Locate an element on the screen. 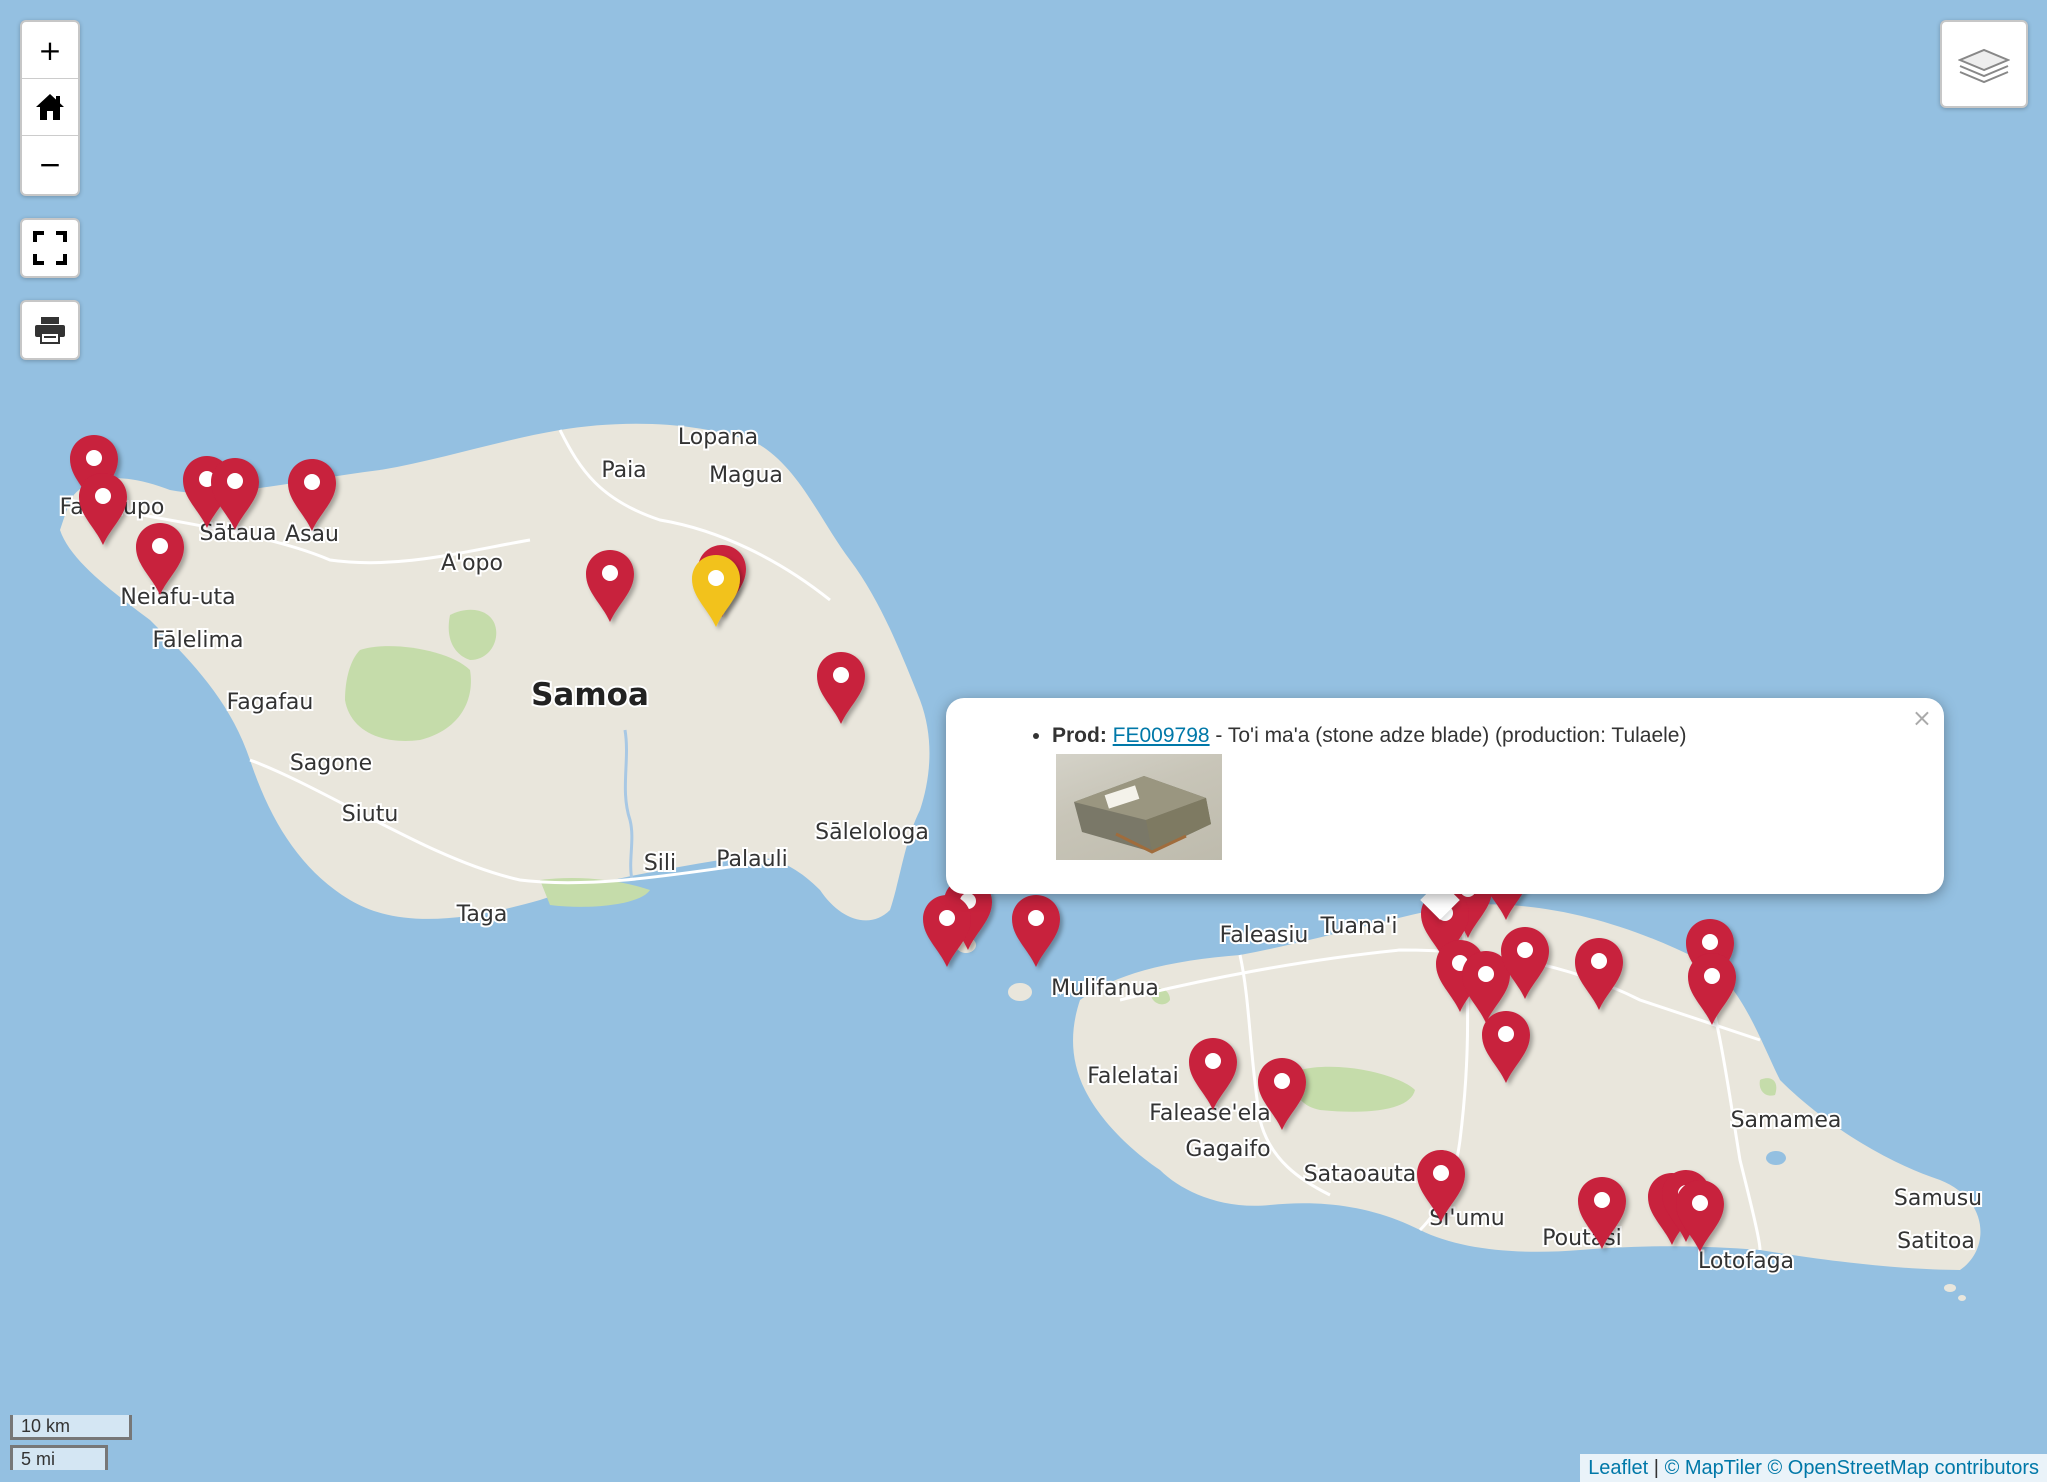 Image resolution: width=2047 pixels, height=1482 pixels. fullscreen-button is located at coordinates (50, 248).